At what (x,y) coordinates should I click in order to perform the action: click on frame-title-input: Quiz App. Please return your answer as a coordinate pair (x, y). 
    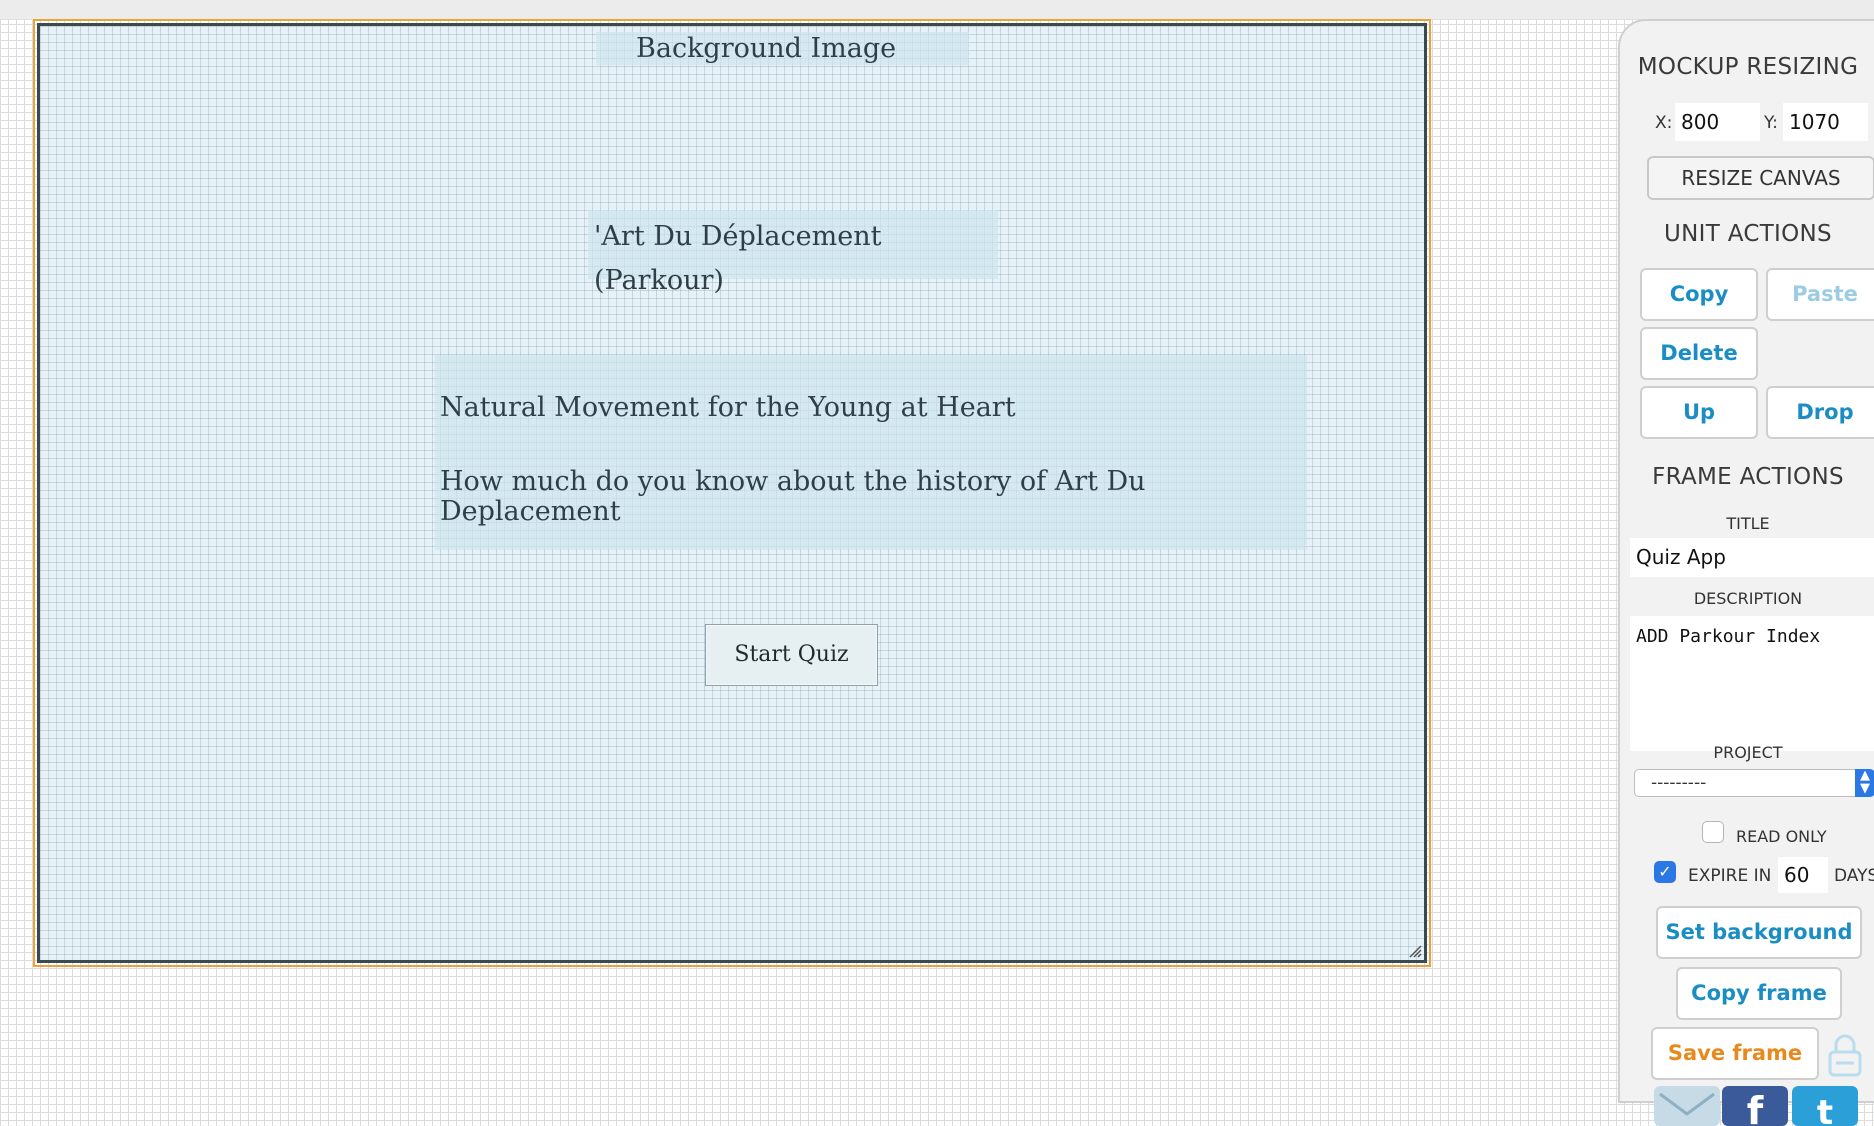
    Looking at the image, I should click on (1752, 557).